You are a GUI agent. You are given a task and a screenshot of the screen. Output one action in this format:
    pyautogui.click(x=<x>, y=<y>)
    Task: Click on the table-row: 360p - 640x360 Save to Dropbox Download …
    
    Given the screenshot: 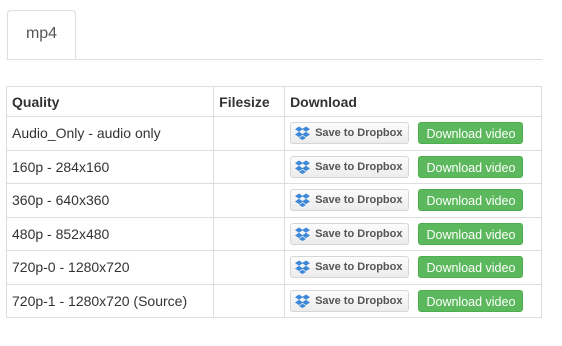 What is the action you would take?
    pyautogui.click(x=273, y=200)
    